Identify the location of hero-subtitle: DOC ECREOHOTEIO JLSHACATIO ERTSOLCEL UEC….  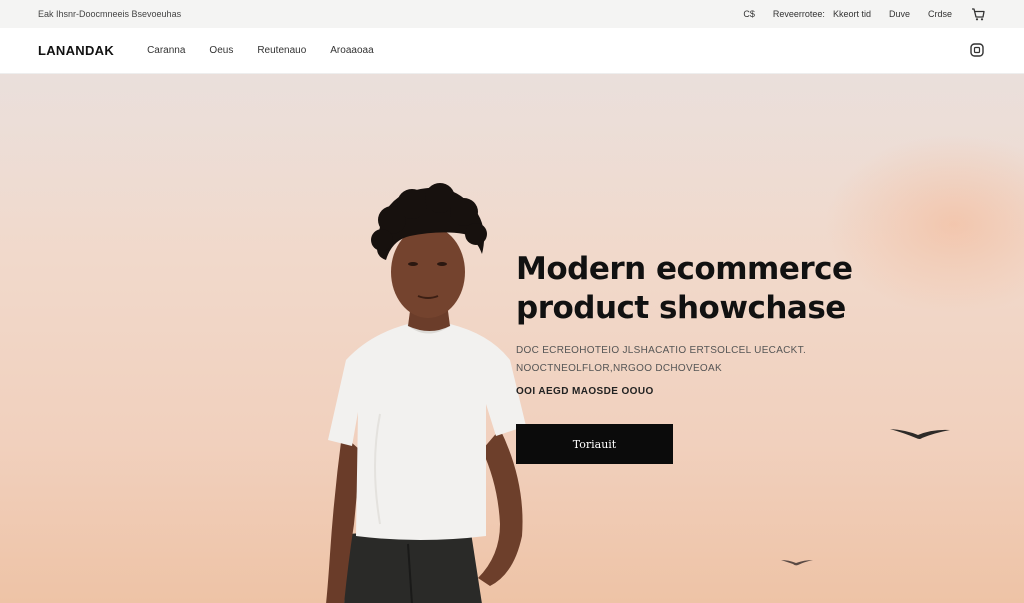
(726, 360).